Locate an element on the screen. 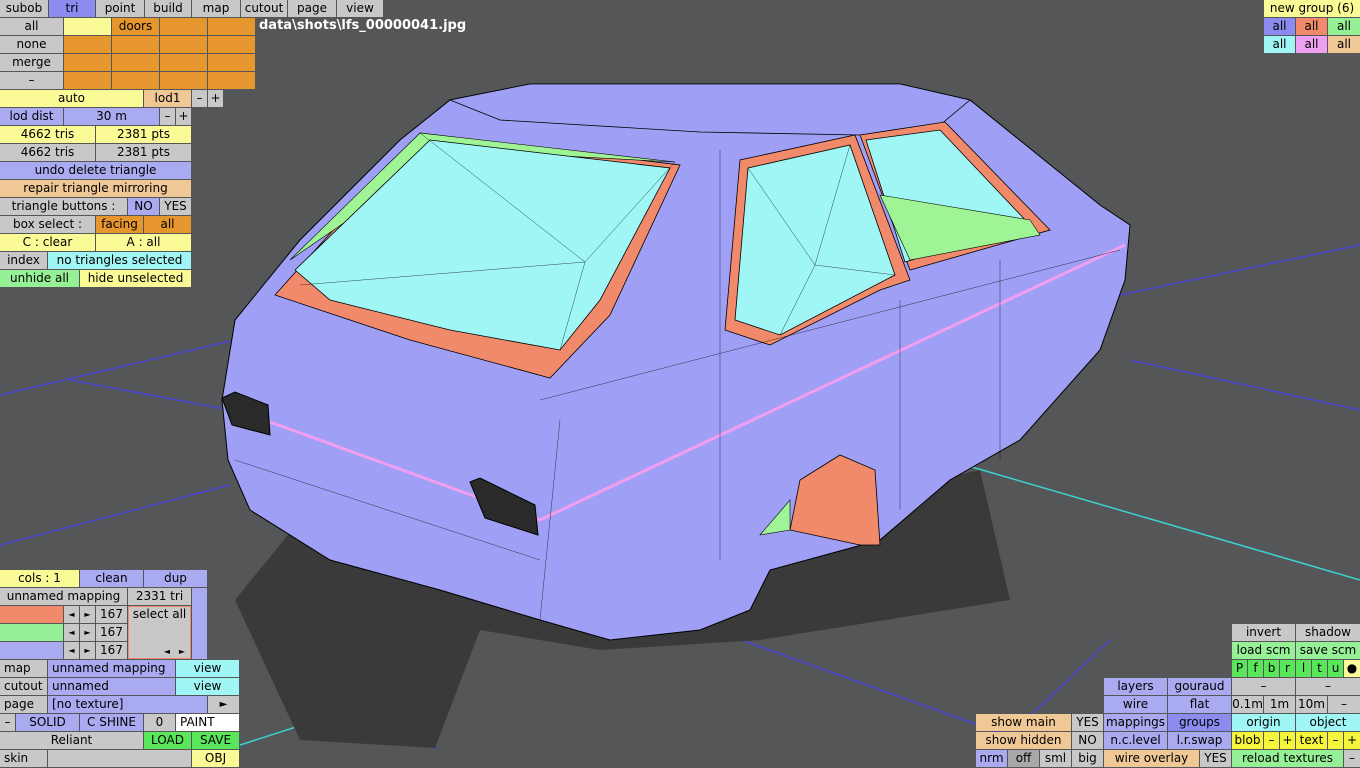  blob-minus-button: – is located at coordinates (1271, 740).